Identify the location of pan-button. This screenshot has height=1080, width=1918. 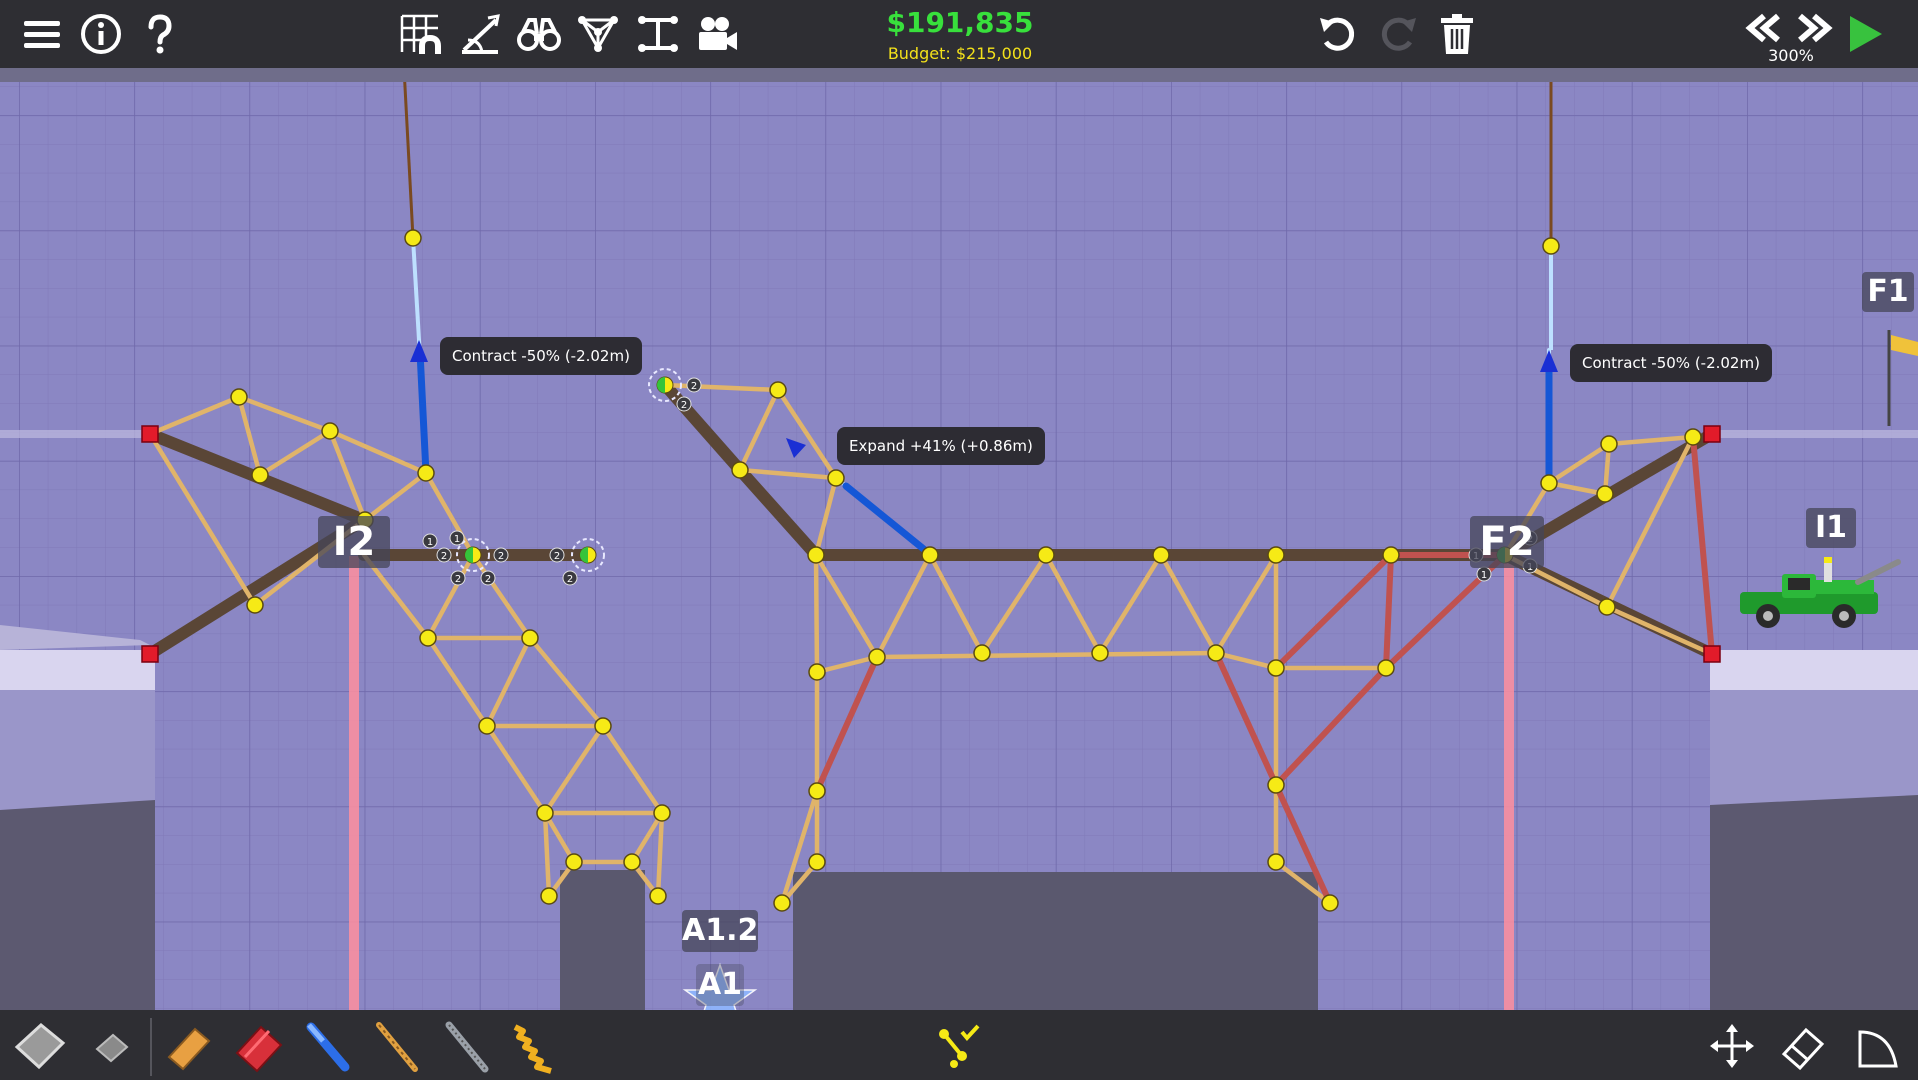
(1732, 1046).